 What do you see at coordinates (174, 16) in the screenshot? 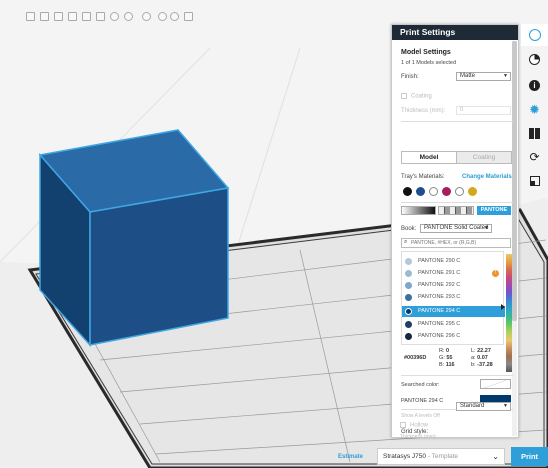
I see `zoom-out-icon` at bounding box center [174, 16].